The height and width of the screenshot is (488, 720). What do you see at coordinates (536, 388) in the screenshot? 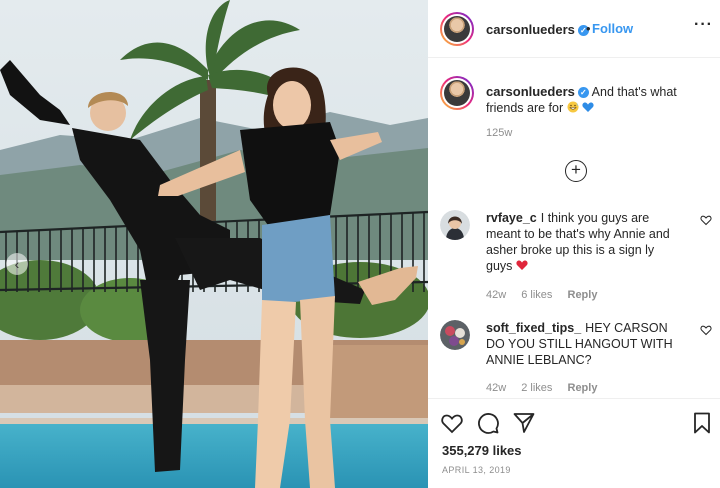
I see `comment-likes: 2 likes` at bounding box center [536, 388].